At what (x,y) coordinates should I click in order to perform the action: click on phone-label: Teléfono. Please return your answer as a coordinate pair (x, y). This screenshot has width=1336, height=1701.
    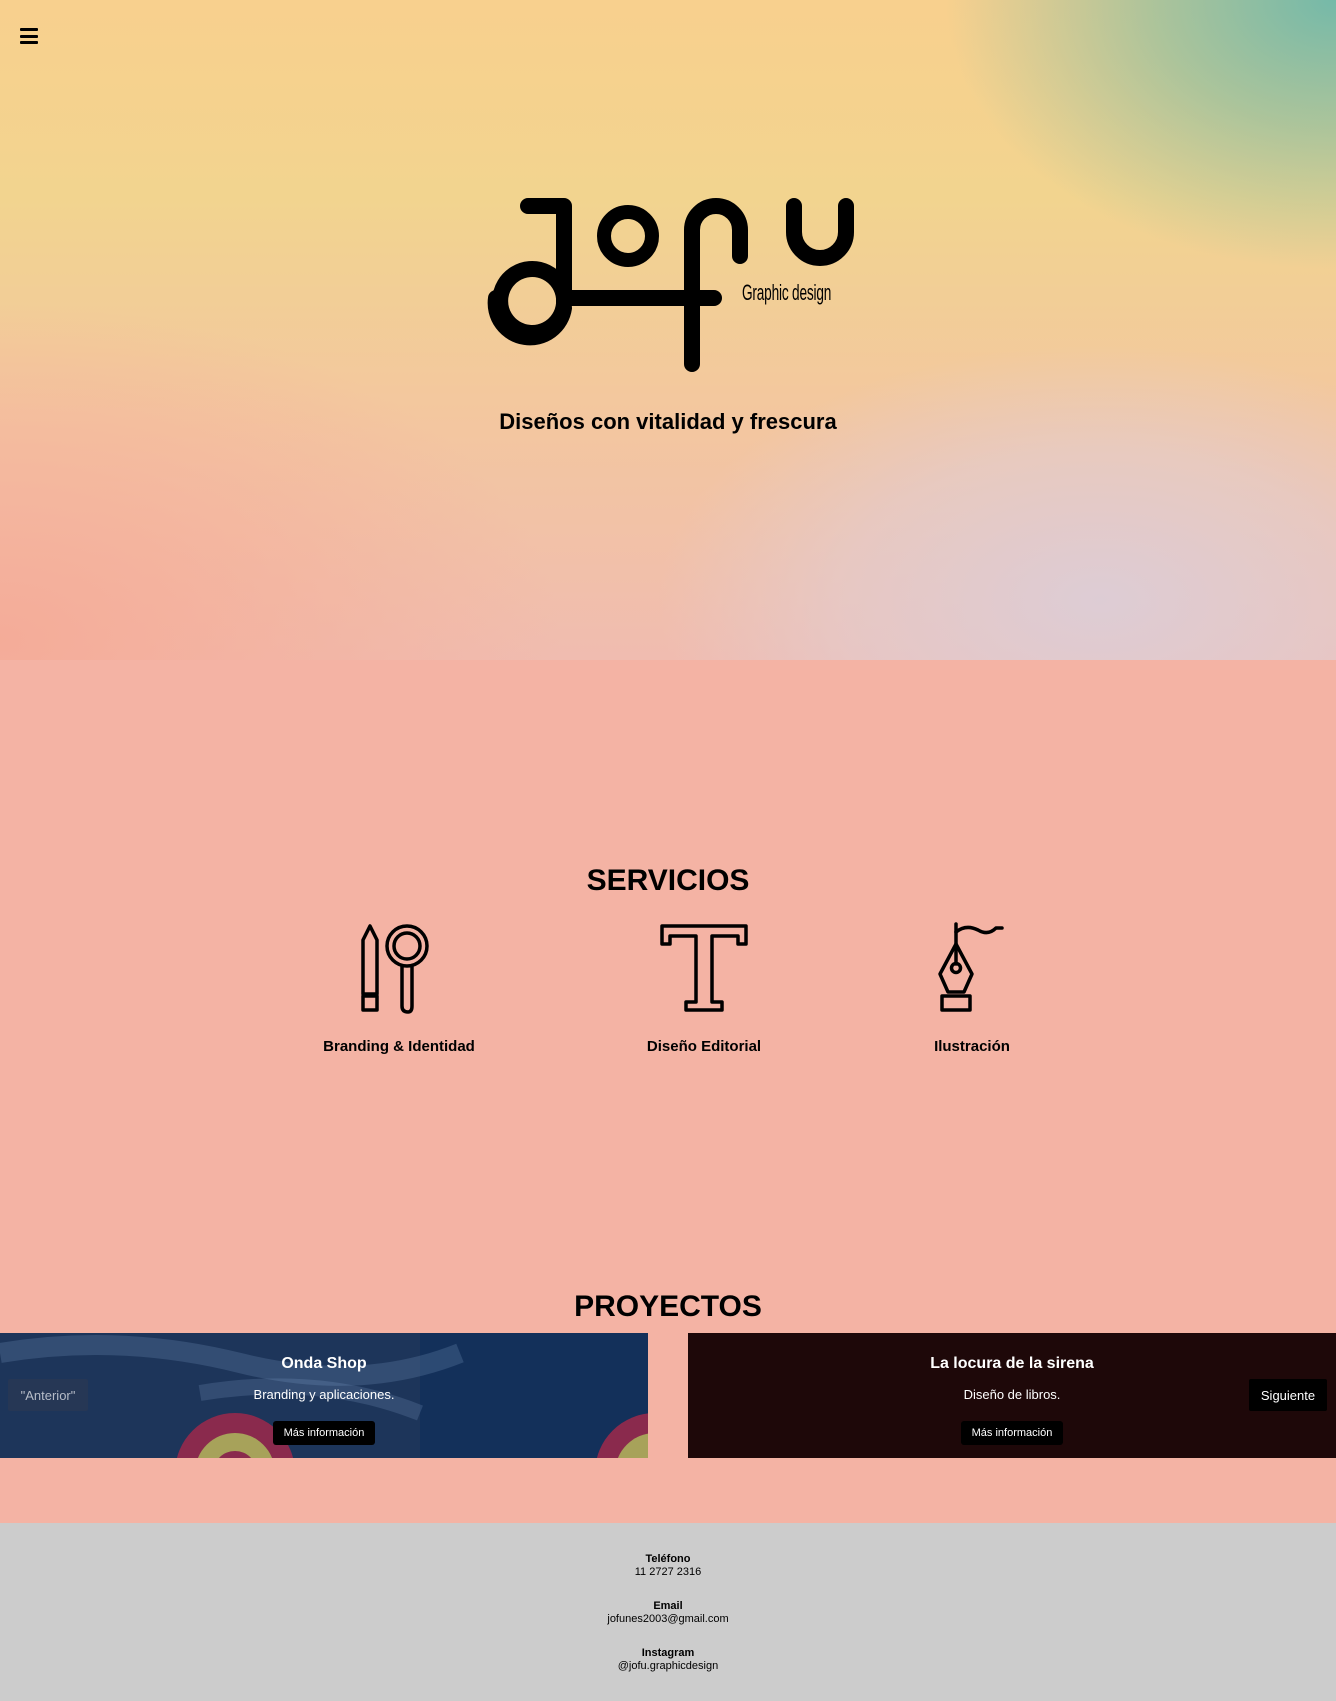
    Looking at the image, I should click on (668, 1559).